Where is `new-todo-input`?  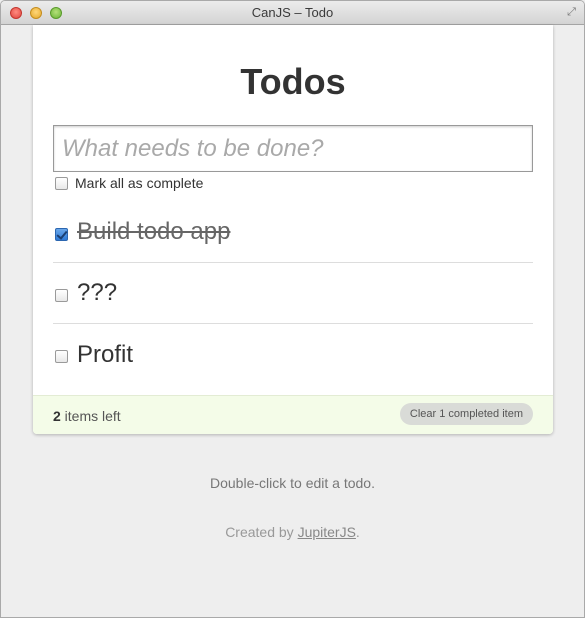 new-todo-input is located at coordinates (293, 148).